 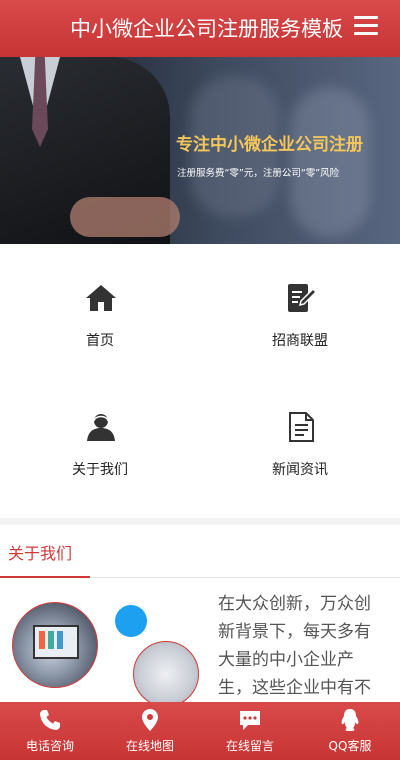 What do you see at coordinates (302, 298) in the screenshot?
I see `edit-document-icon` at bounding box center [302, 298].